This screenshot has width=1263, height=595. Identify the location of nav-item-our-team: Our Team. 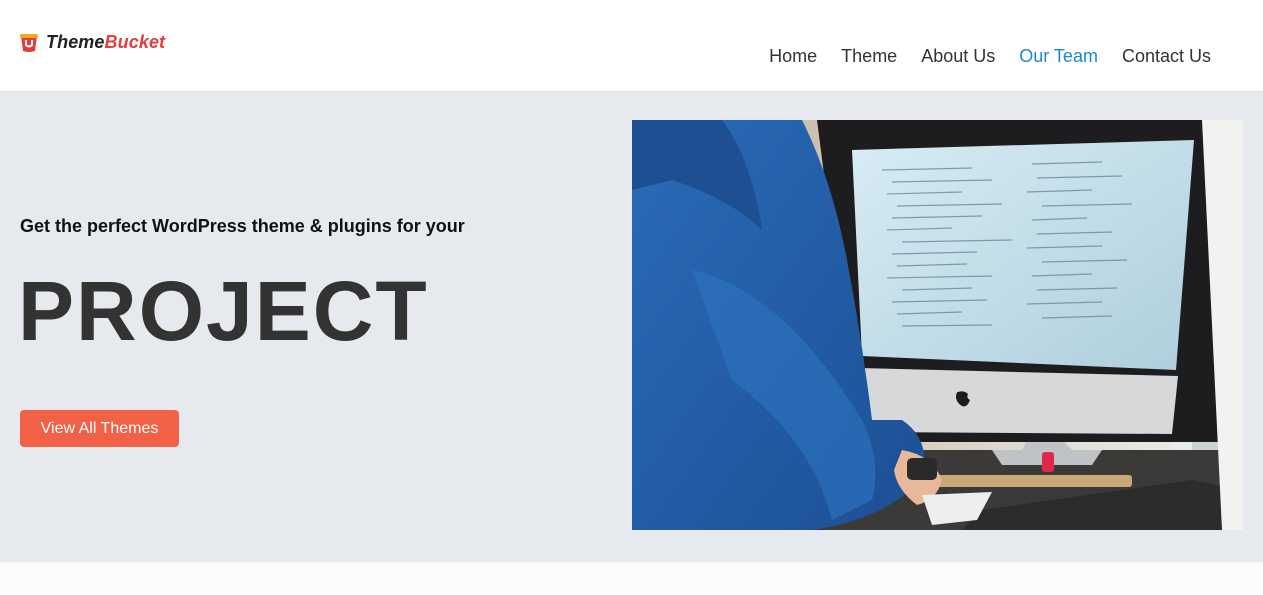
(1058, 56).